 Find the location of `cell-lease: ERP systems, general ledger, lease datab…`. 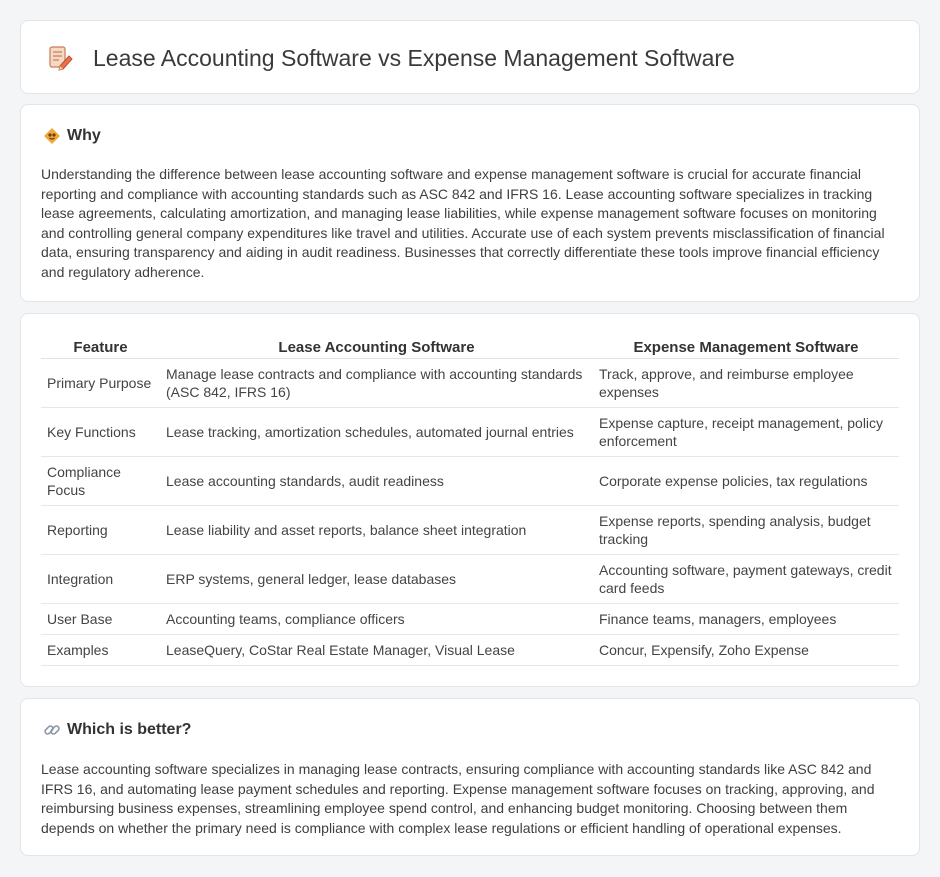

cell-lease: ERP systems, general ledger, lease datab… is located at coordinates (376, 579).